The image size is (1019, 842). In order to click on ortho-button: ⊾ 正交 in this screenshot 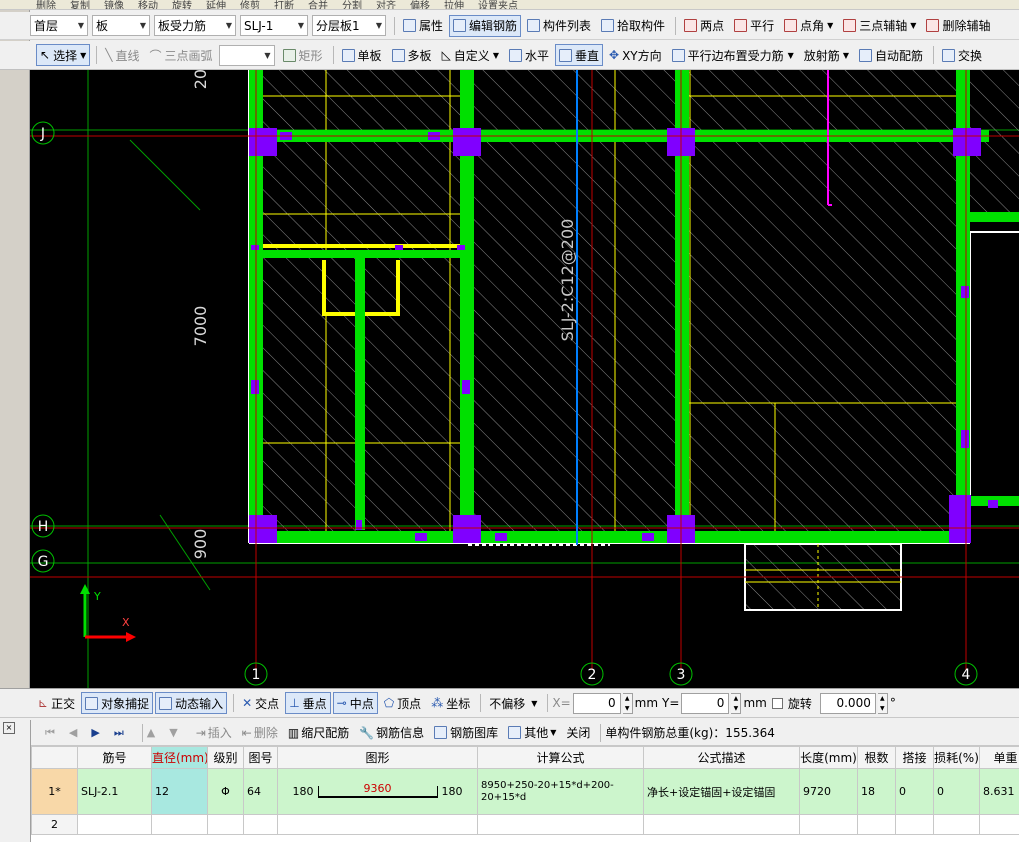, I will do `click(56, 703)`.